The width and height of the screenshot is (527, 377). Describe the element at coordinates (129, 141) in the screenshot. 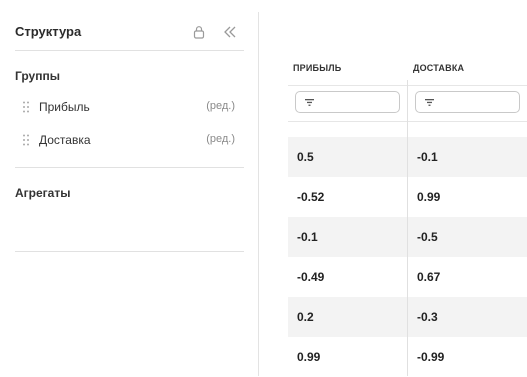

I see `group-item-delivery: Доставка (ред.)` at that location.